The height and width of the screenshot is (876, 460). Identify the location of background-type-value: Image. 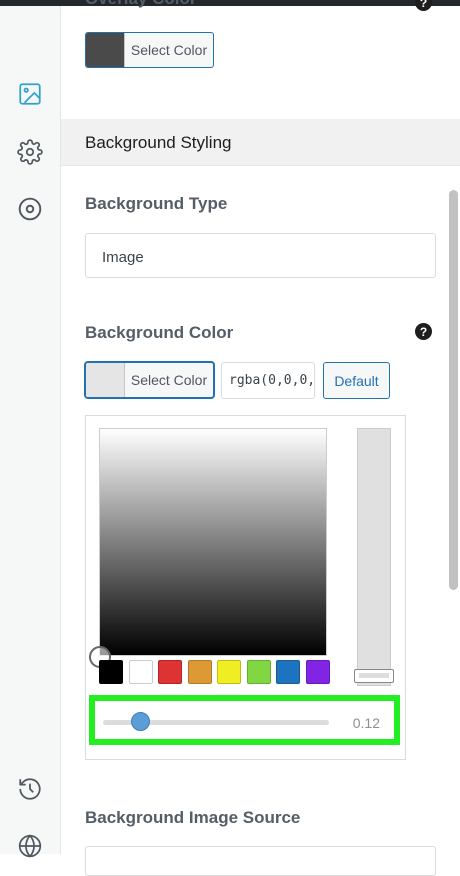
(123, 257).